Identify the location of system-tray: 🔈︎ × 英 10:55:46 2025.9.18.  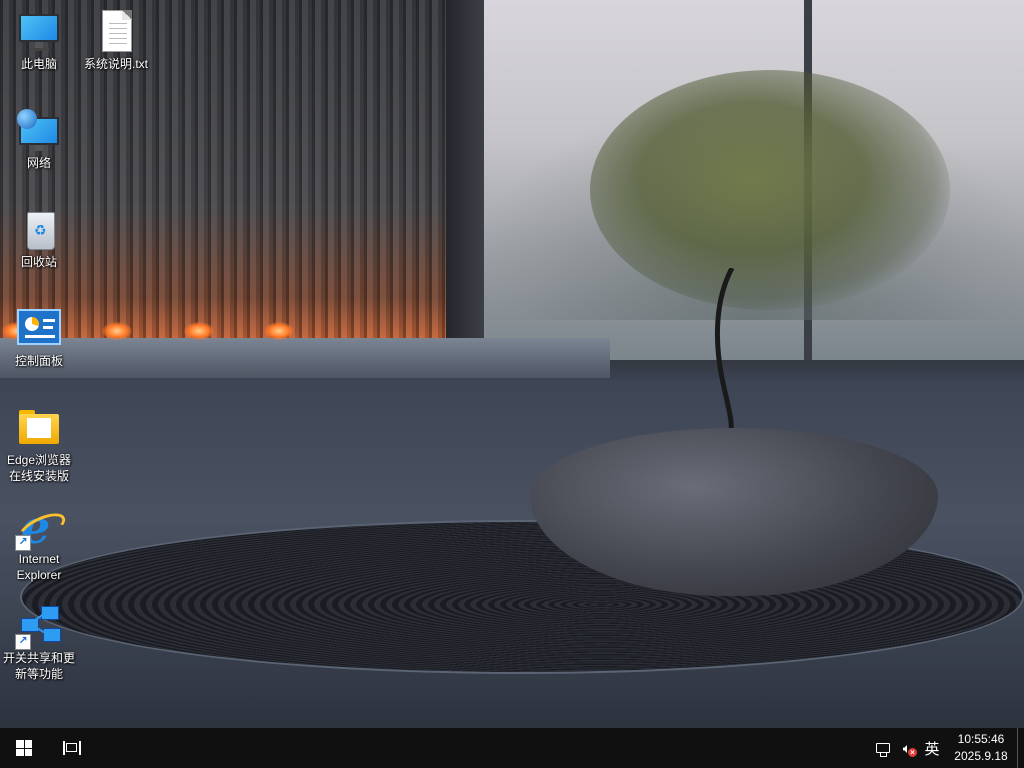
(947, 748).